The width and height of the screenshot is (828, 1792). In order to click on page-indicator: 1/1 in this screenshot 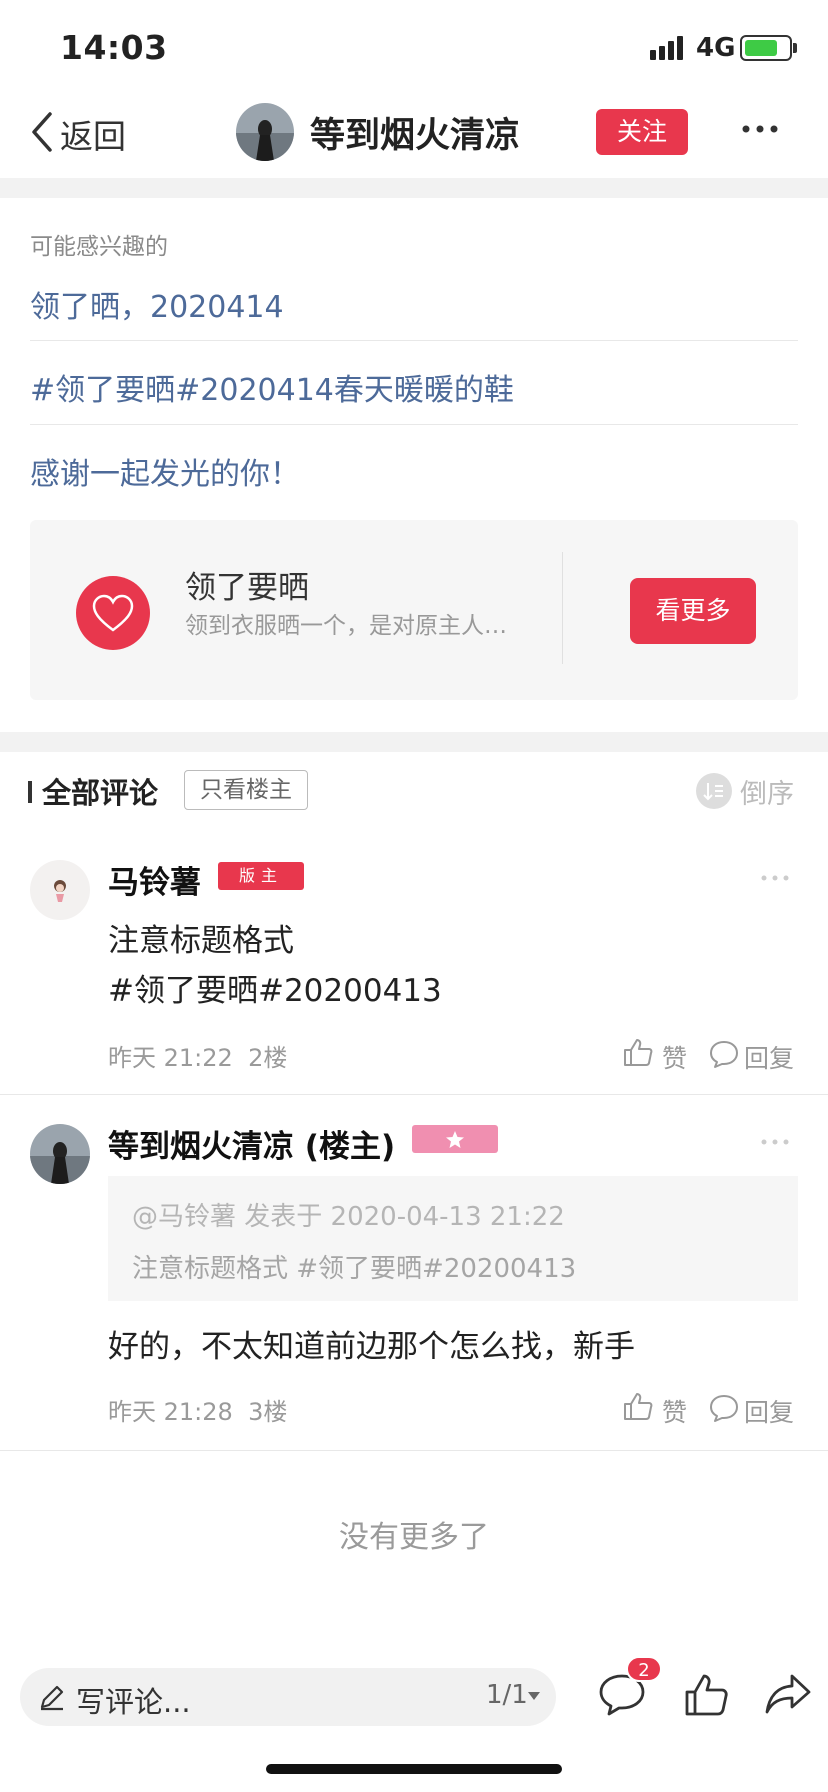, I will do `click(507, 1695)`.